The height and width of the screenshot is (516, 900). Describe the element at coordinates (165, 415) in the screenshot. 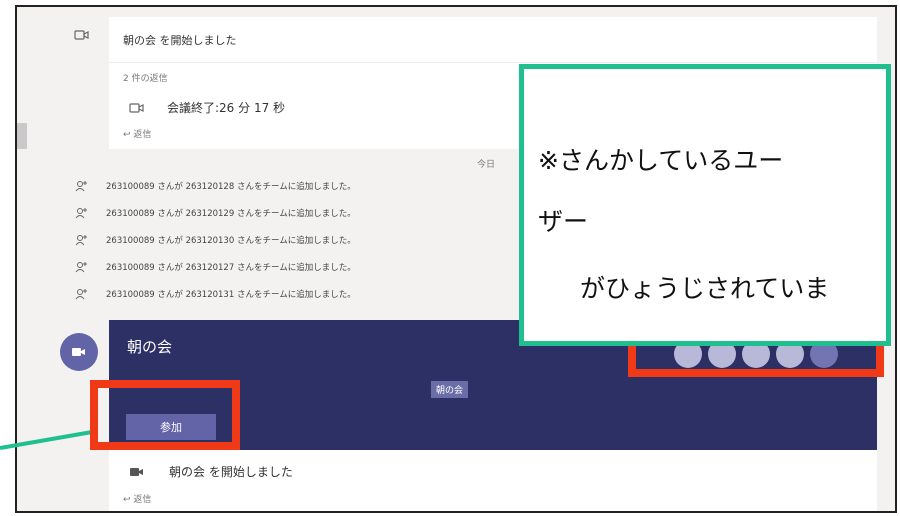

I see `join-button-highlight` at that location.